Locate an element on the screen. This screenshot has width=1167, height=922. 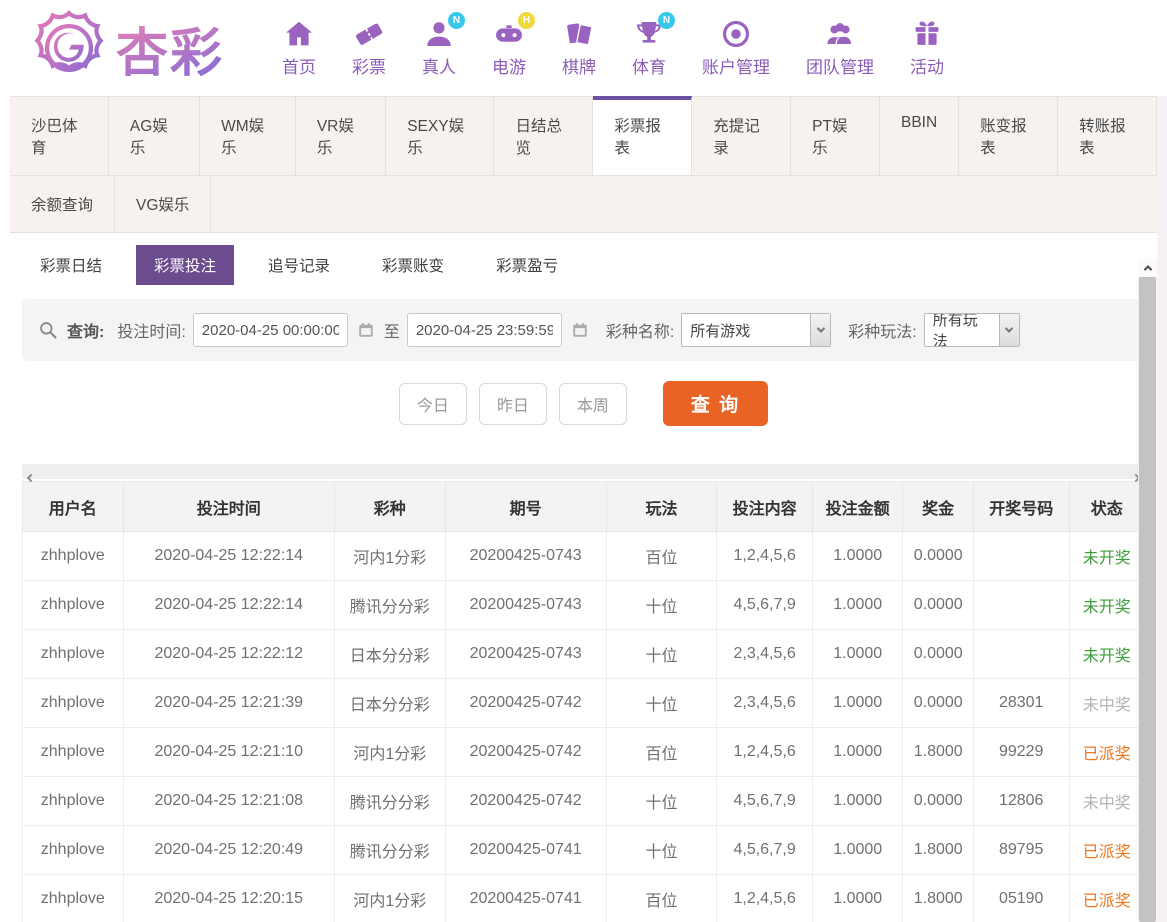
top-nav-item-gamepad: H 电游 is located at coordinates (514, 45).